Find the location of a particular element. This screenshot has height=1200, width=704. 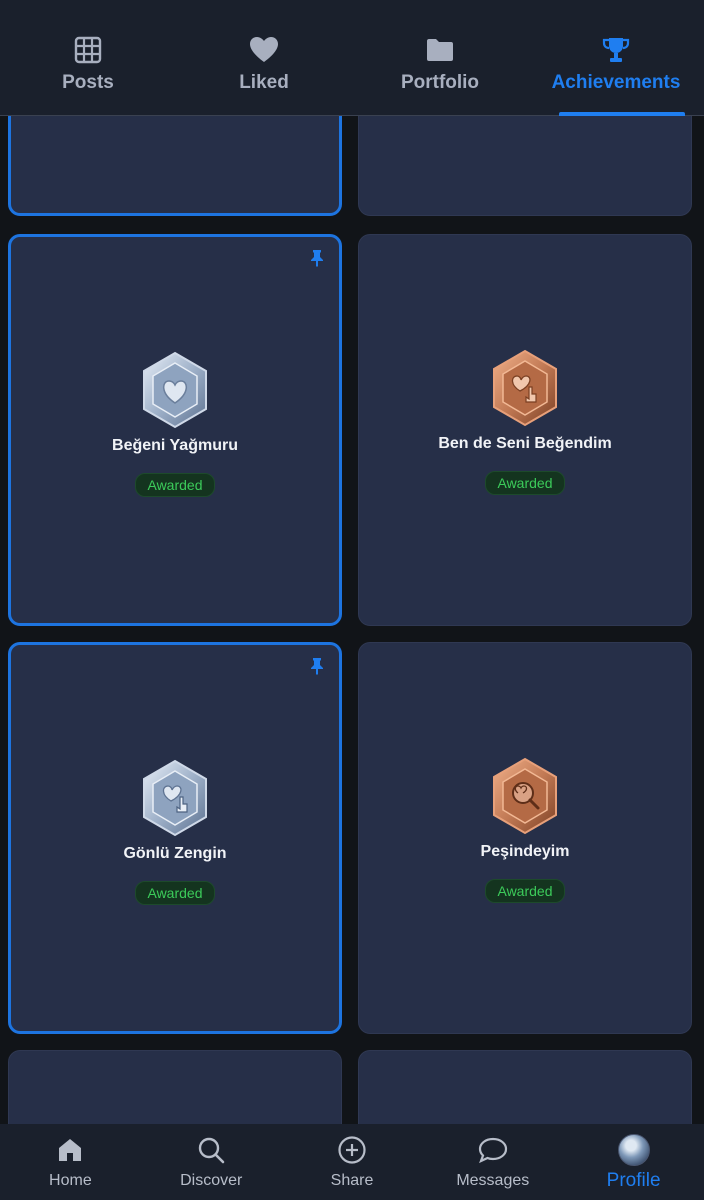

tab-portfolio: Portfolio is located at coordinates (440, 57).